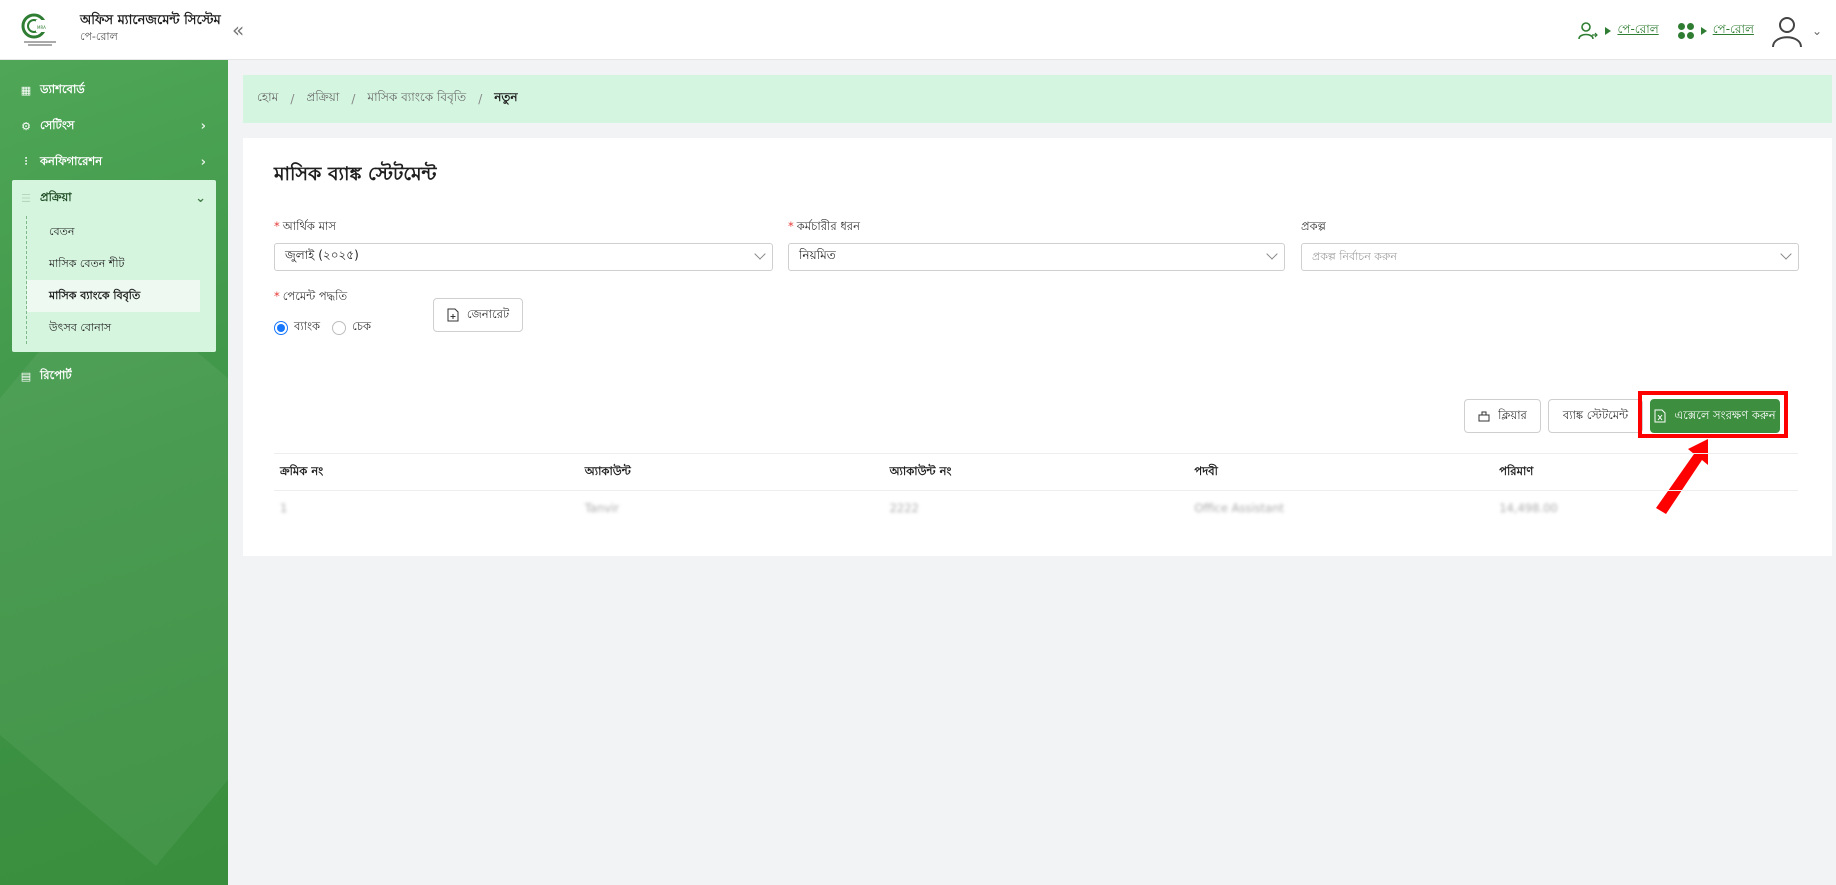 The height and width of the screenshot is (885, 1836). What do you see at coordinates (26, 126) in the screenshot?
I see `settings-icon: ⚙` at bounding box center [26, 126].